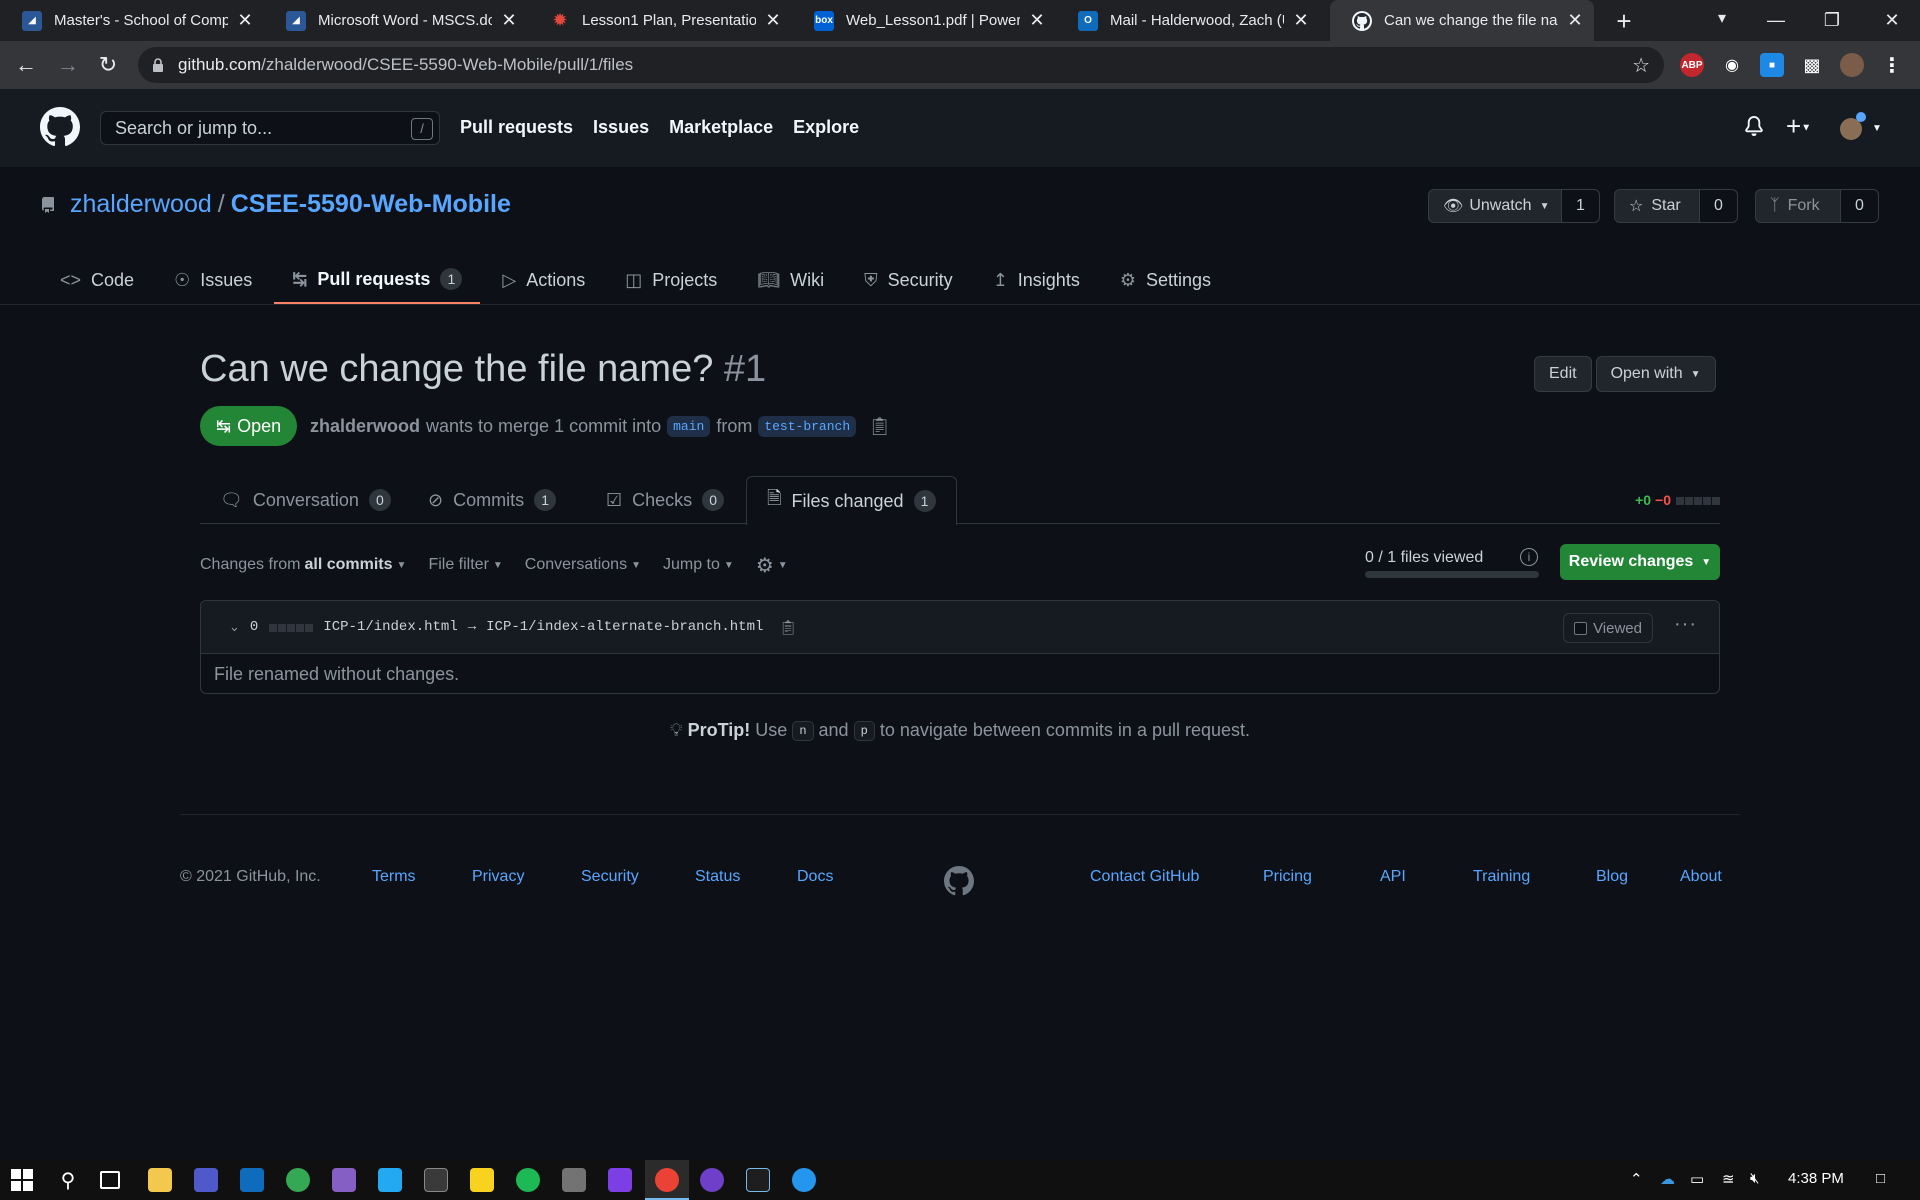 This screenshot has height=1200, width=1920. I want to click on tab-issues: ☉ Issues, so click(213, 280).